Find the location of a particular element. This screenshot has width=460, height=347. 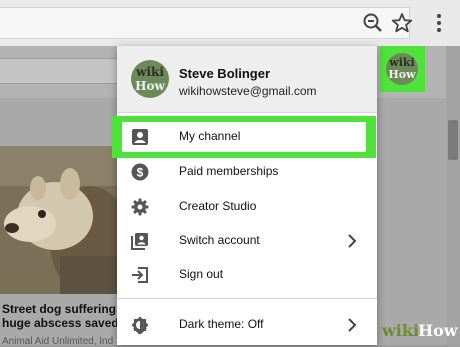

menu-avatar-text-how: How is located at coordinates (150, 86).